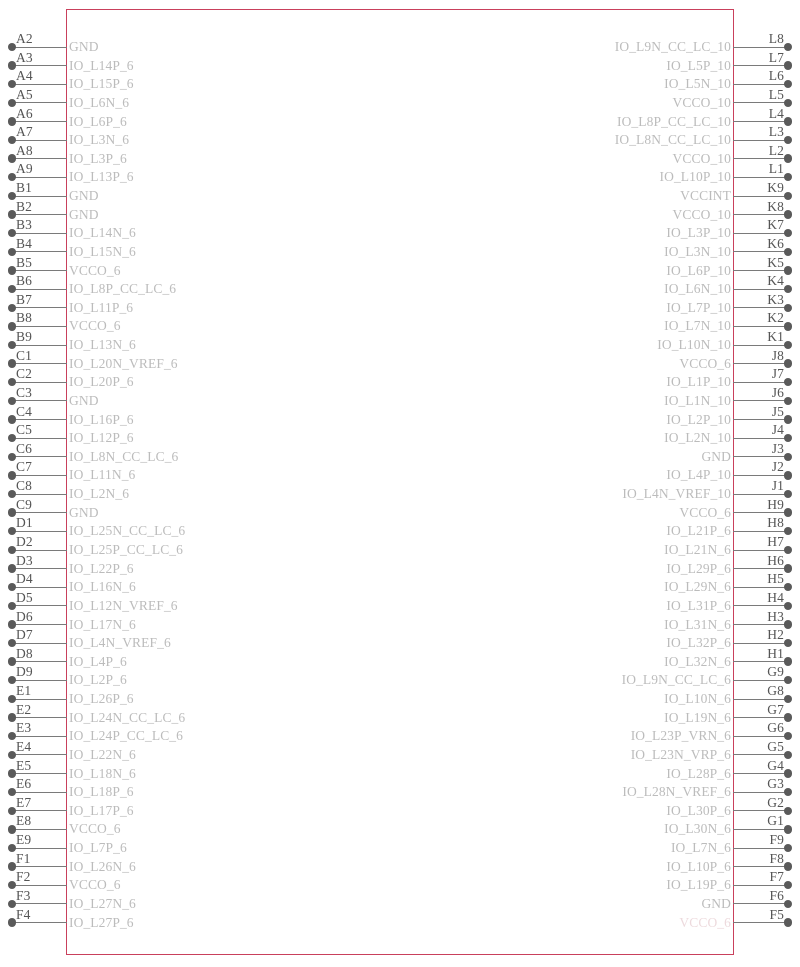 The height and width of the screenshot is (967, 800). Describe the element at coordinates (200, 342) in the screenshot. I see `pin-row: B9 IO_L13N_6` at that location.